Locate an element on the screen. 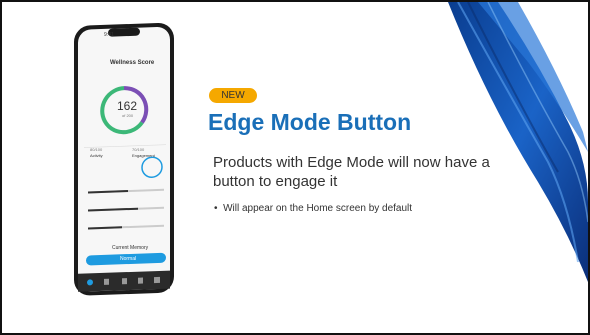 The width and height of the screenshot is (590, 335). memory-value: Normal is located at coordinates (128, 259).